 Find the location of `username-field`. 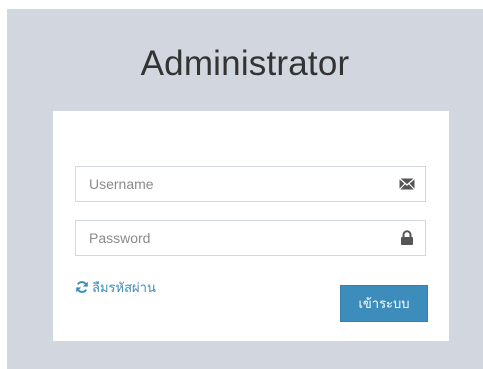

username-field is located at coordinates (250, 184).